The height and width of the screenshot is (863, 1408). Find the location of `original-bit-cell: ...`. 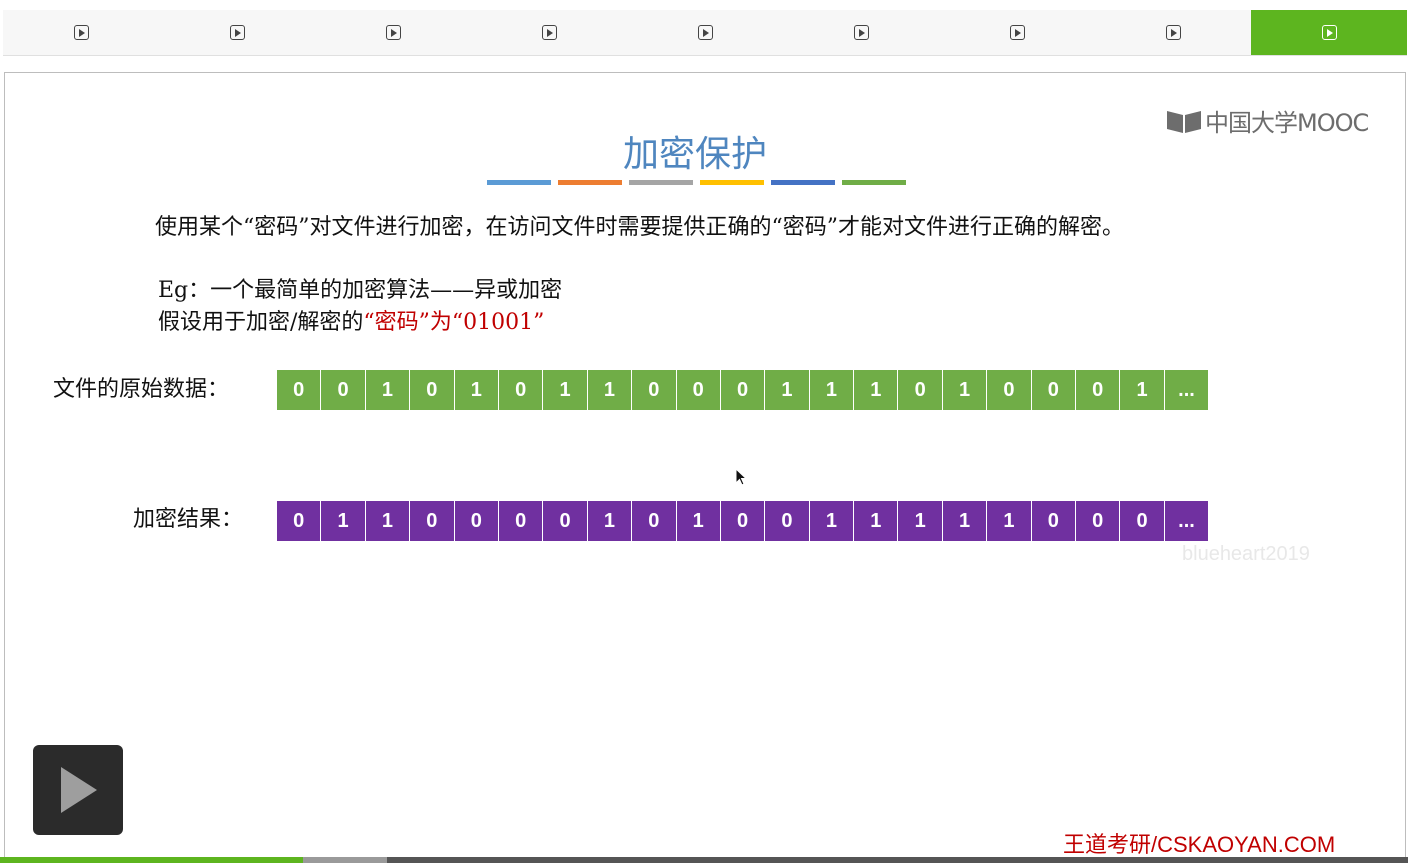

original-bit-cell: ... is located at coordinates (1186, 390).